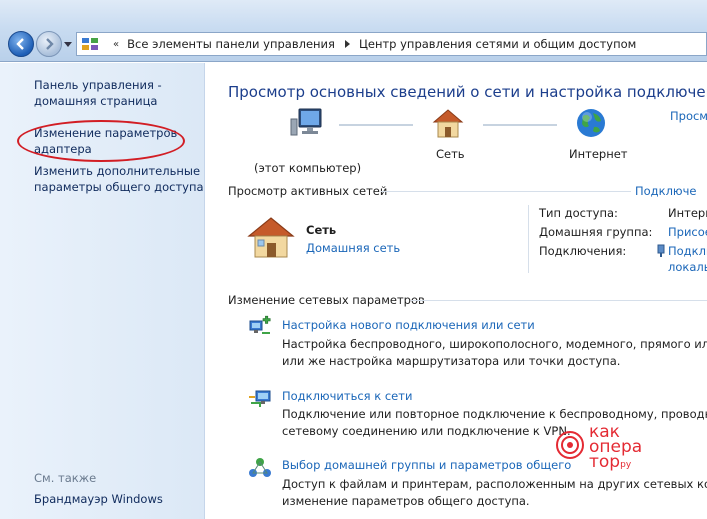 Image resolution: width=707 pixels, height=519 pixels. I want to click on sidebar-home-line2: домашняя страница, so click(96, 101).